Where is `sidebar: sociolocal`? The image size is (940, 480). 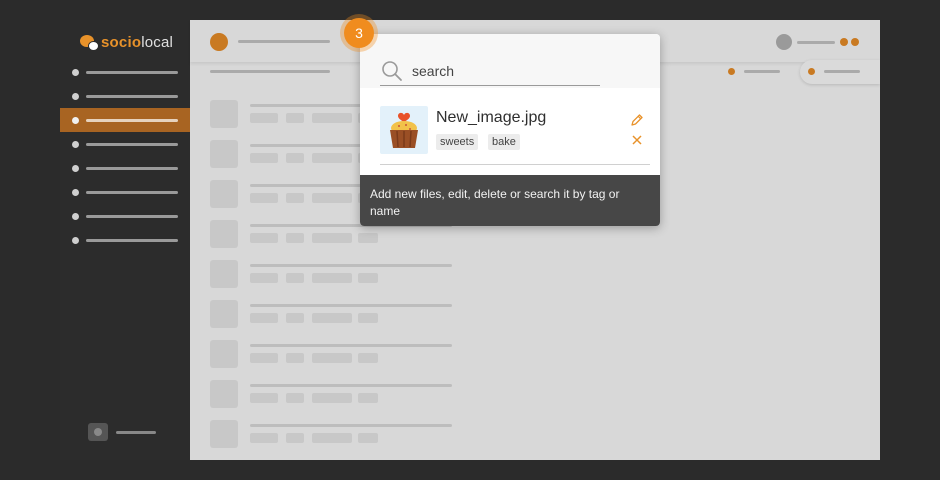
sidebar: sociolocal is located at coordinates (125, 240).